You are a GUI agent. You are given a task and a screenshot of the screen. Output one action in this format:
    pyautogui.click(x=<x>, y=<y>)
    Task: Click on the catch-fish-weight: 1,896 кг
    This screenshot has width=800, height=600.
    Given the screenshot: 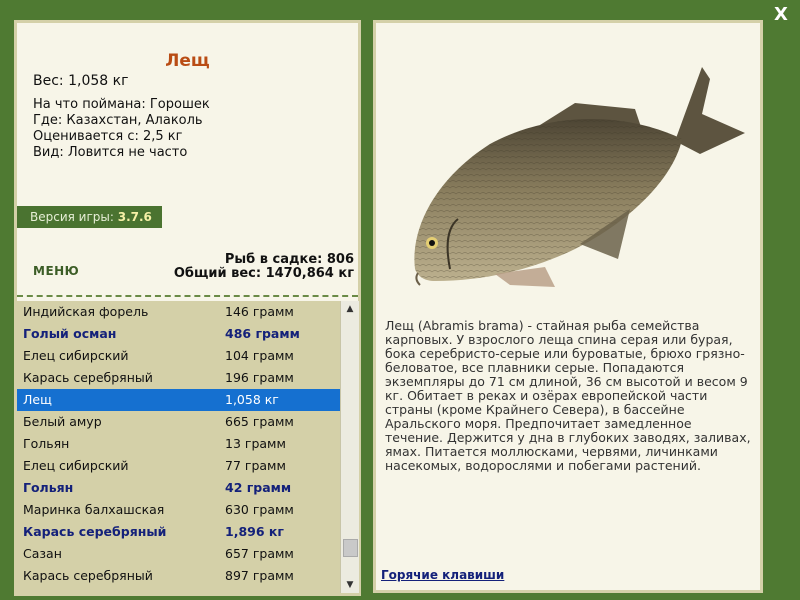 What is the action you would take?
    pyautogui.click(x=254, y=531)
    